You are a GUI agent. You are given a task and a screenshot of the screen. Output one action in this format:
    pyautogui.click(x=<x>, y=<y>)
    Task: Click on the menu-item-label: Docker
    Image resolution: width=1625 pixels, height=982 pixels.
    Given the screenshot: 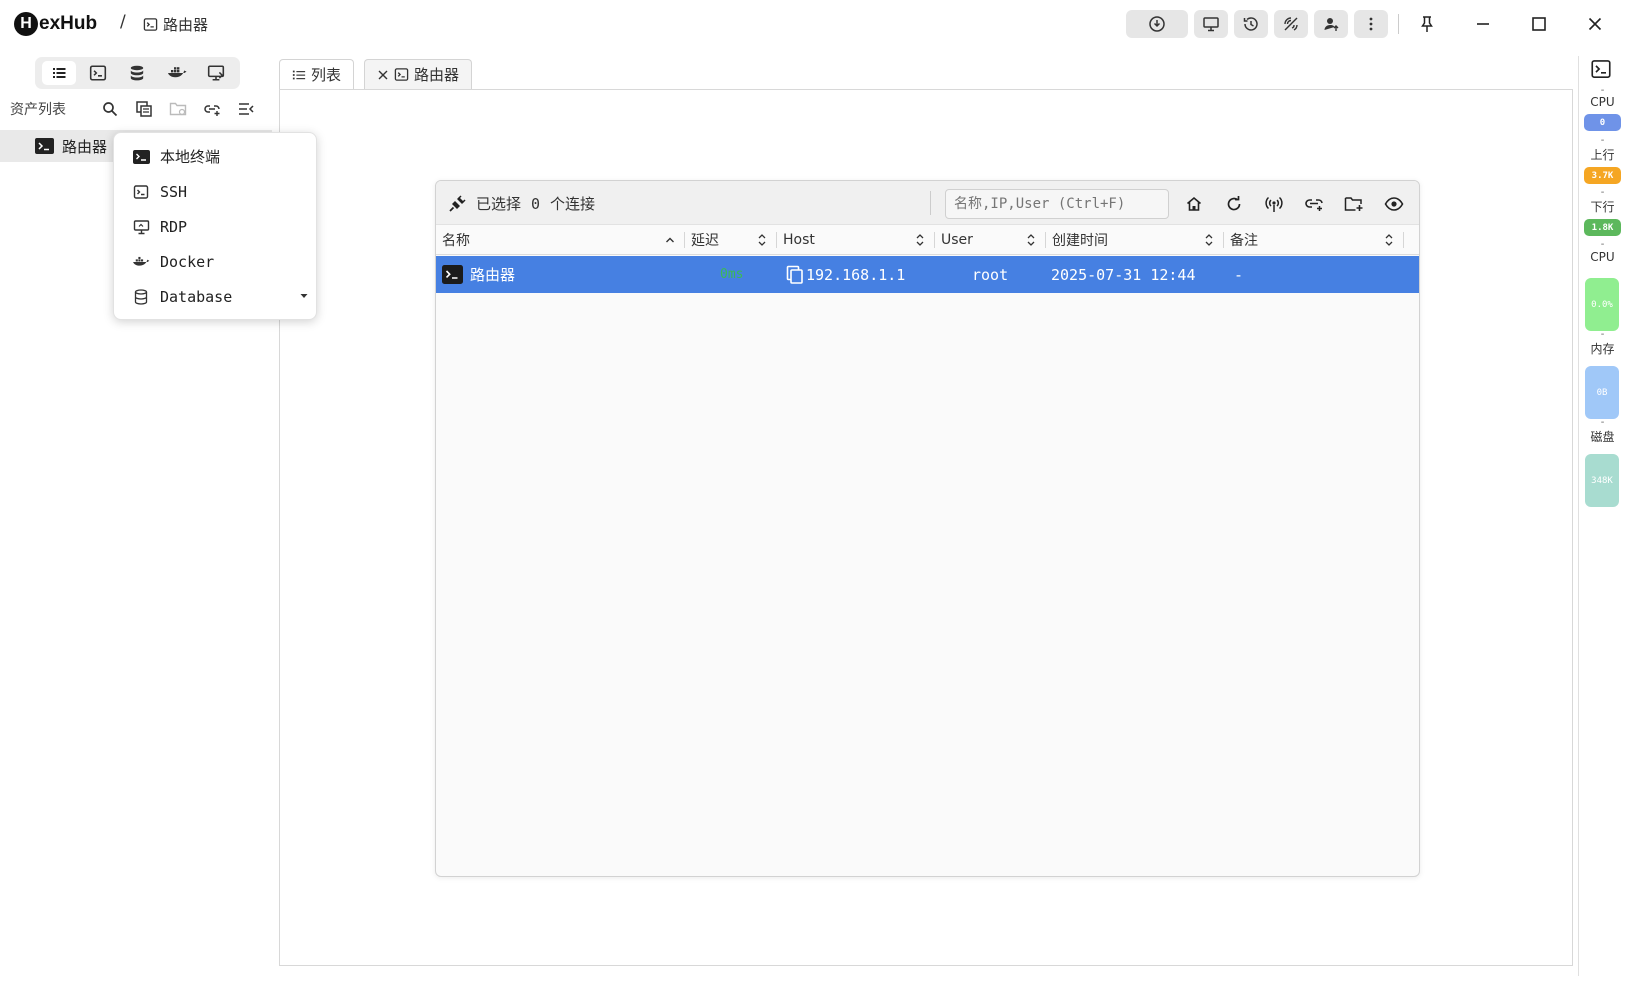 What is the action you would take?
    pyautogui.click(x=187, y=261)
    